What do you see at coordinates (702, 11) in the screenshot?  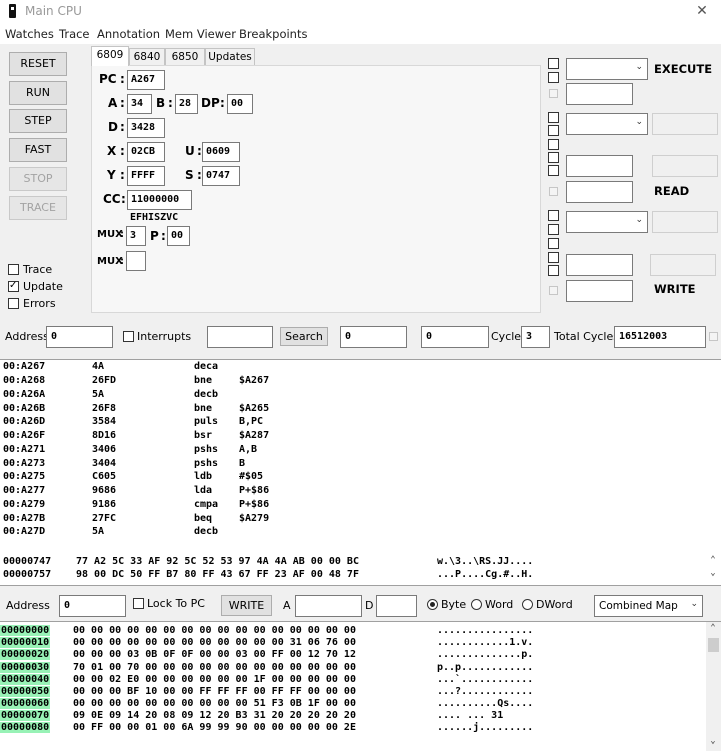 I see `close-icon: ✕` at bounding box center [702, 11].